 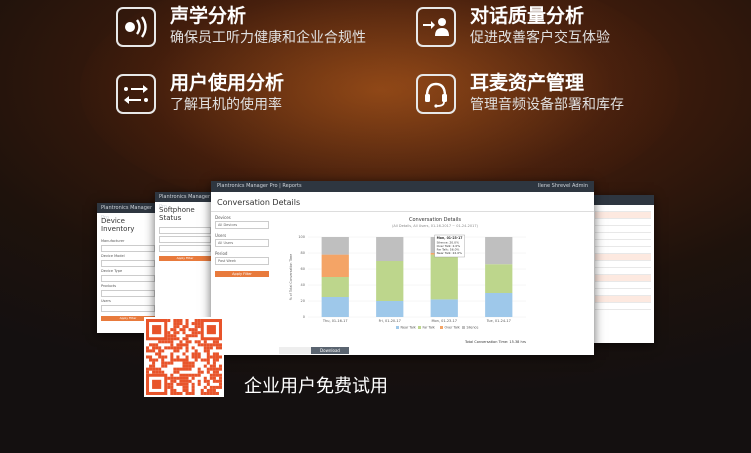 I want to click on y-axis-label: % of Total Conversation Time, so click(x=291, y=277).